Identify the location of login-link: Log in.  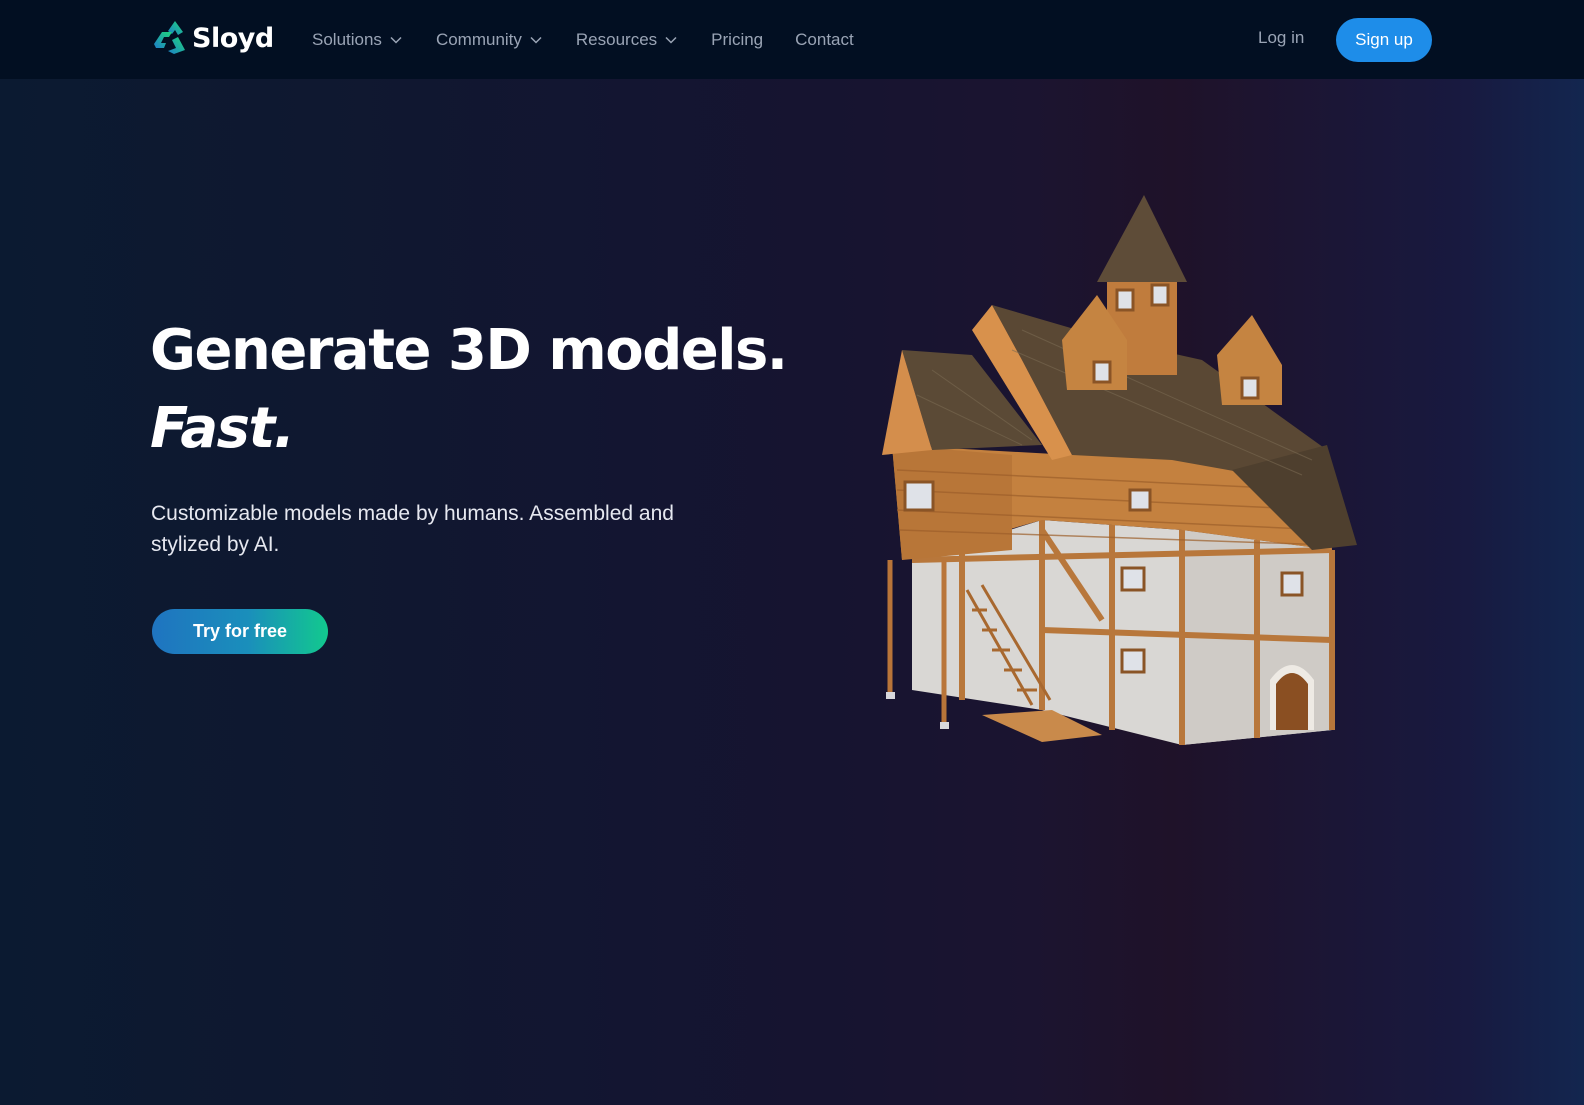
(1281, 38).